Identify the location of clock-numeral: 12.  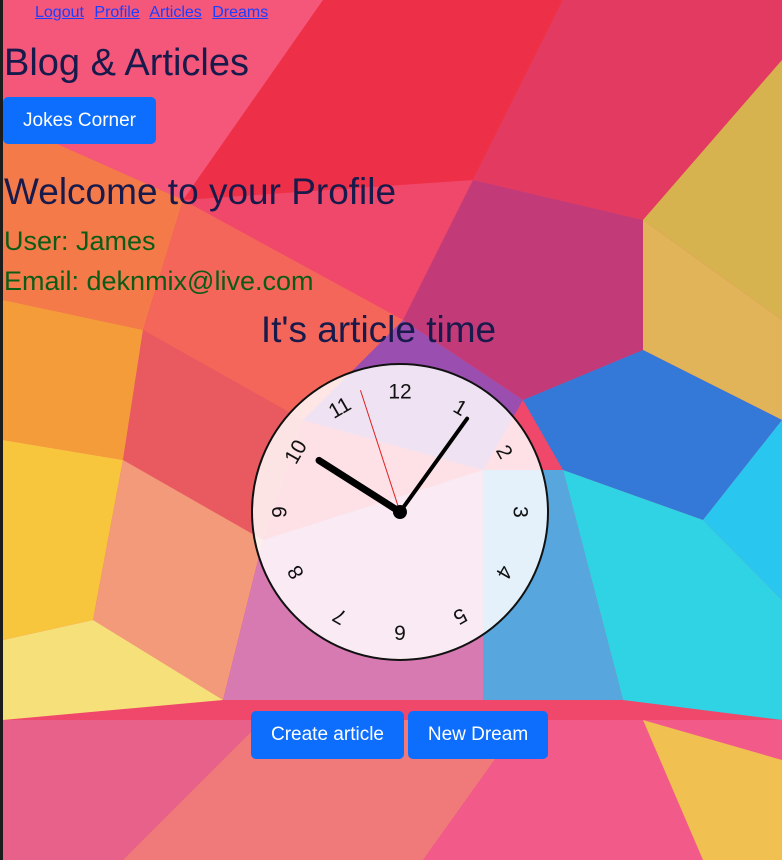
(399, 392).